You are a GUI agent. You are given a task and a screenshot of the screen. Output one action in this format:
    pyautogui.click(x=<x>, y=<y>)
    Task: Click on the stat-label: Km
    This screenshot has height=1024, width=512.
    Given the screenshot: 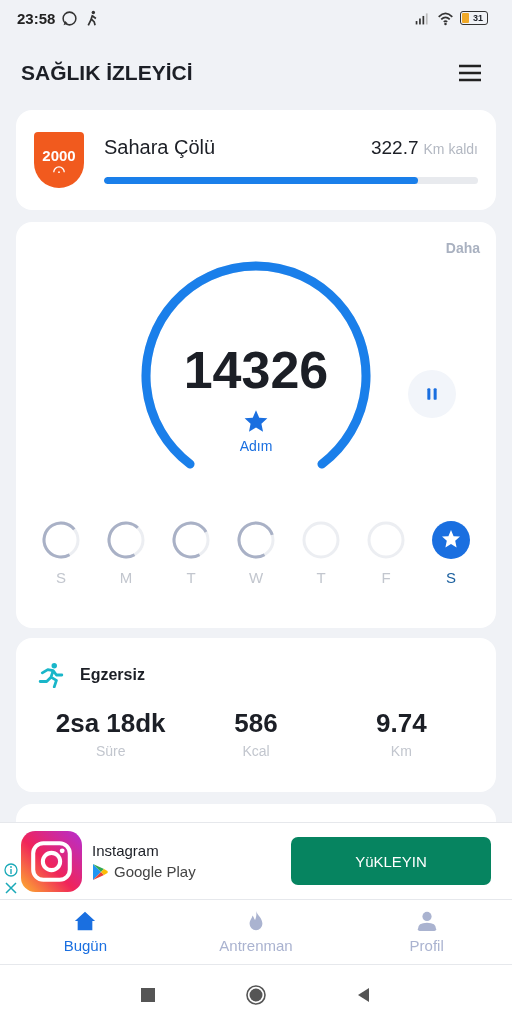 What is the action you would take?
    pyautogui.click(x=401, y=751)
    